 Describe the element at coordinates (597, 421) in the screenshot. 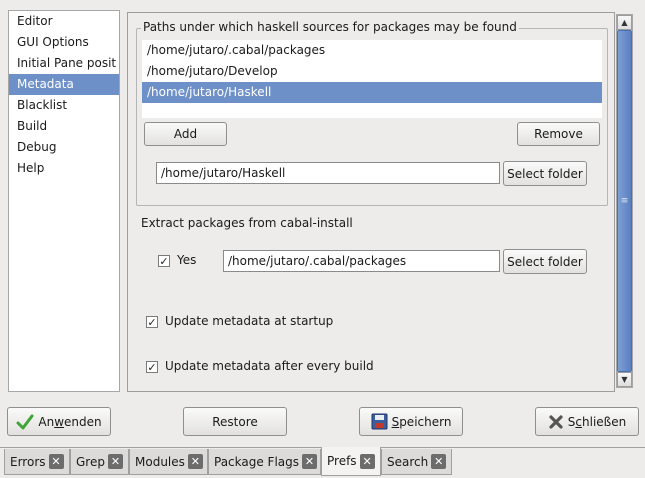

I see `close-label: Schließen` at that location.